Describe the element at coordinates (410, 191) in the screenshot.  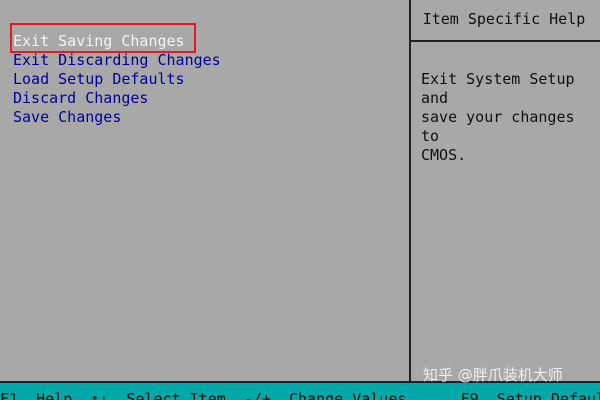
I see `panel-divider-vertical` at that location.